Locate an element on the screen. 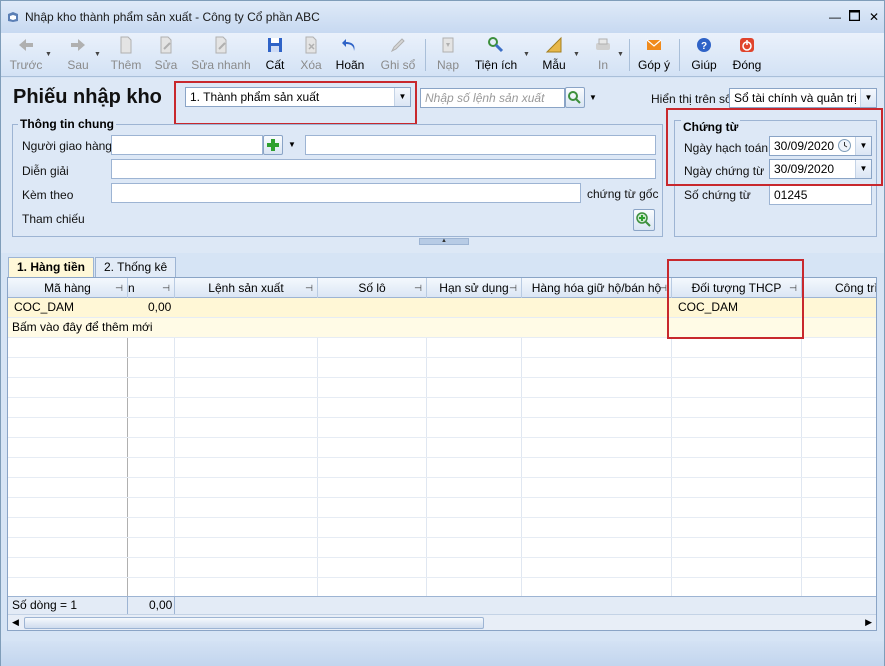 The image size is (885, 666). horizontal-scrollbar: ◀ ▶ is located at coordinates (442, 622).